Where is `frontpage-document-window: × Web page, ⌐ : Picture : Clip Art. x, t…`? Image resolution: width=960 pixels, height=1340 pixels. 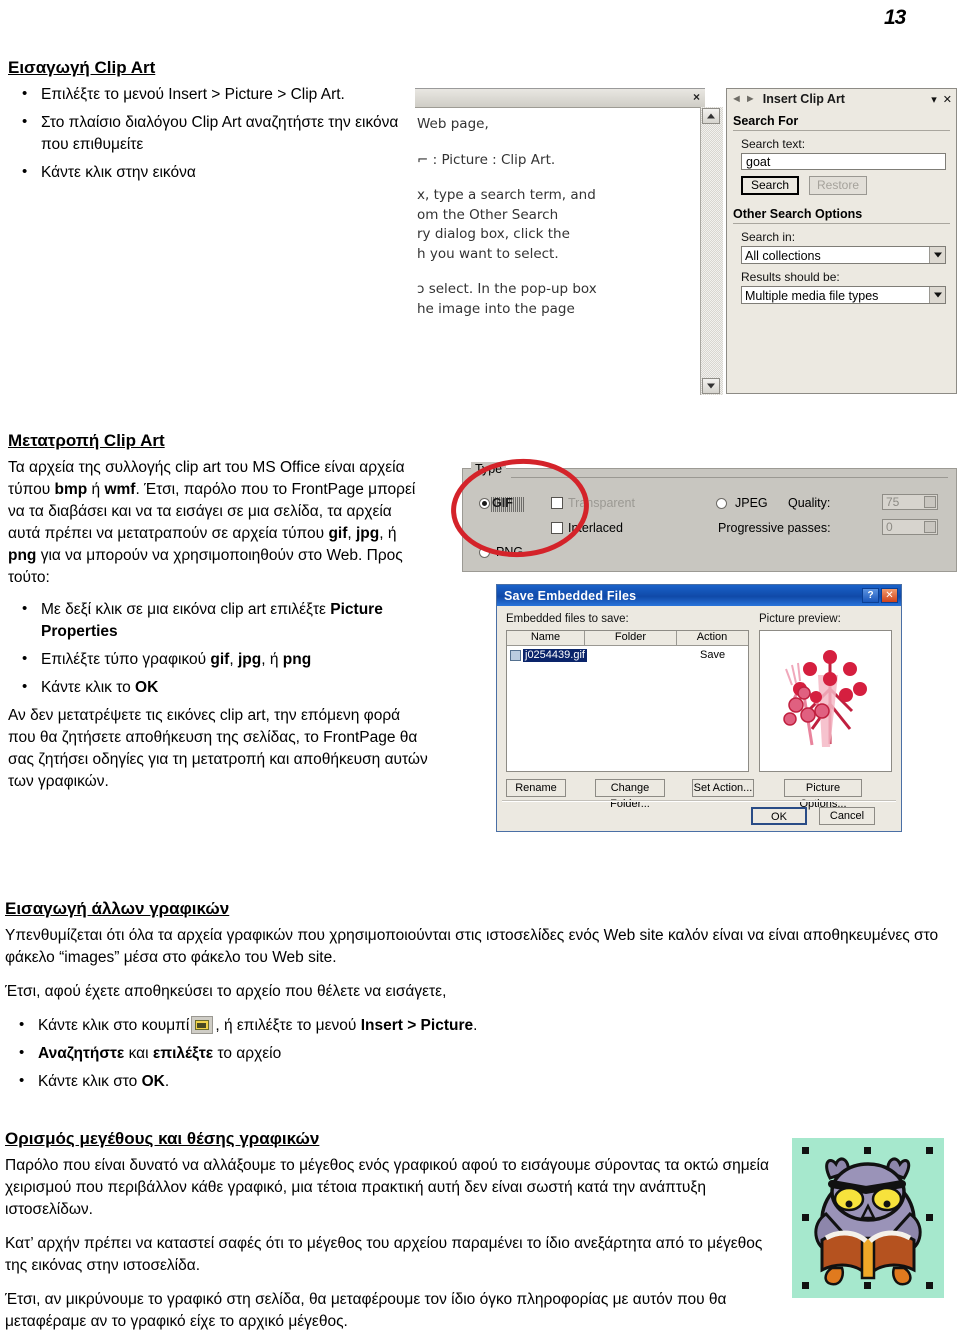 frontpage-document-window: × Web page, ⌐ : Picture : Clip Art. x, t… is located at coordinates (569, 241).